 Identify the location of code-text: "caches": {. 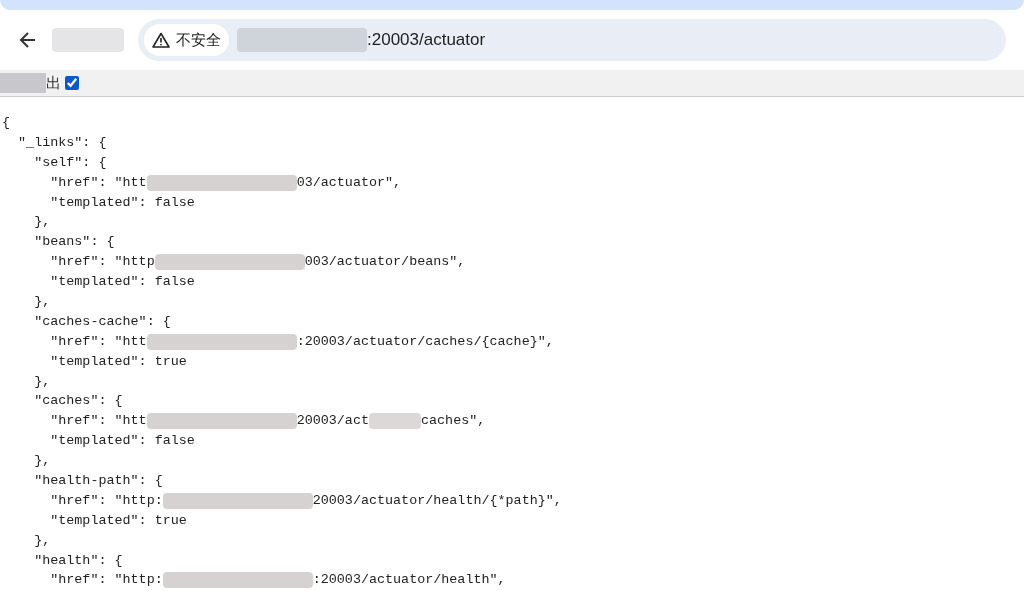
(78, 401).